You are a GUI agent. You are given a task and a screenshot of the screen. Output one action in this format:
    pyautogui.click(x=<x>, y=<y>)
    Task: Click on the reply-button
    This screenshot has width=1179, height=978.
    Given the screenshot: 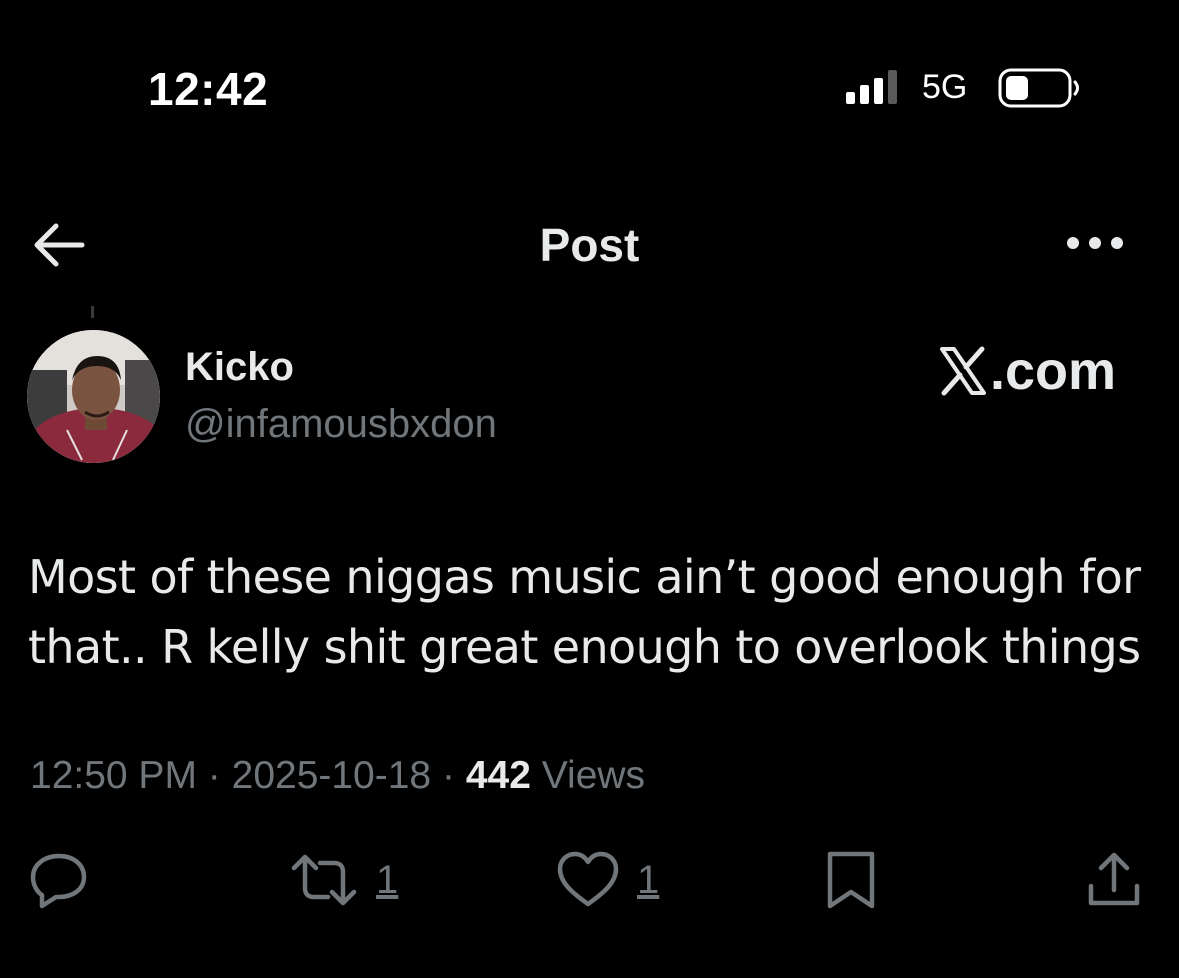 What is the action you would take?
    pyautogui.click(x=59, y=880)
    